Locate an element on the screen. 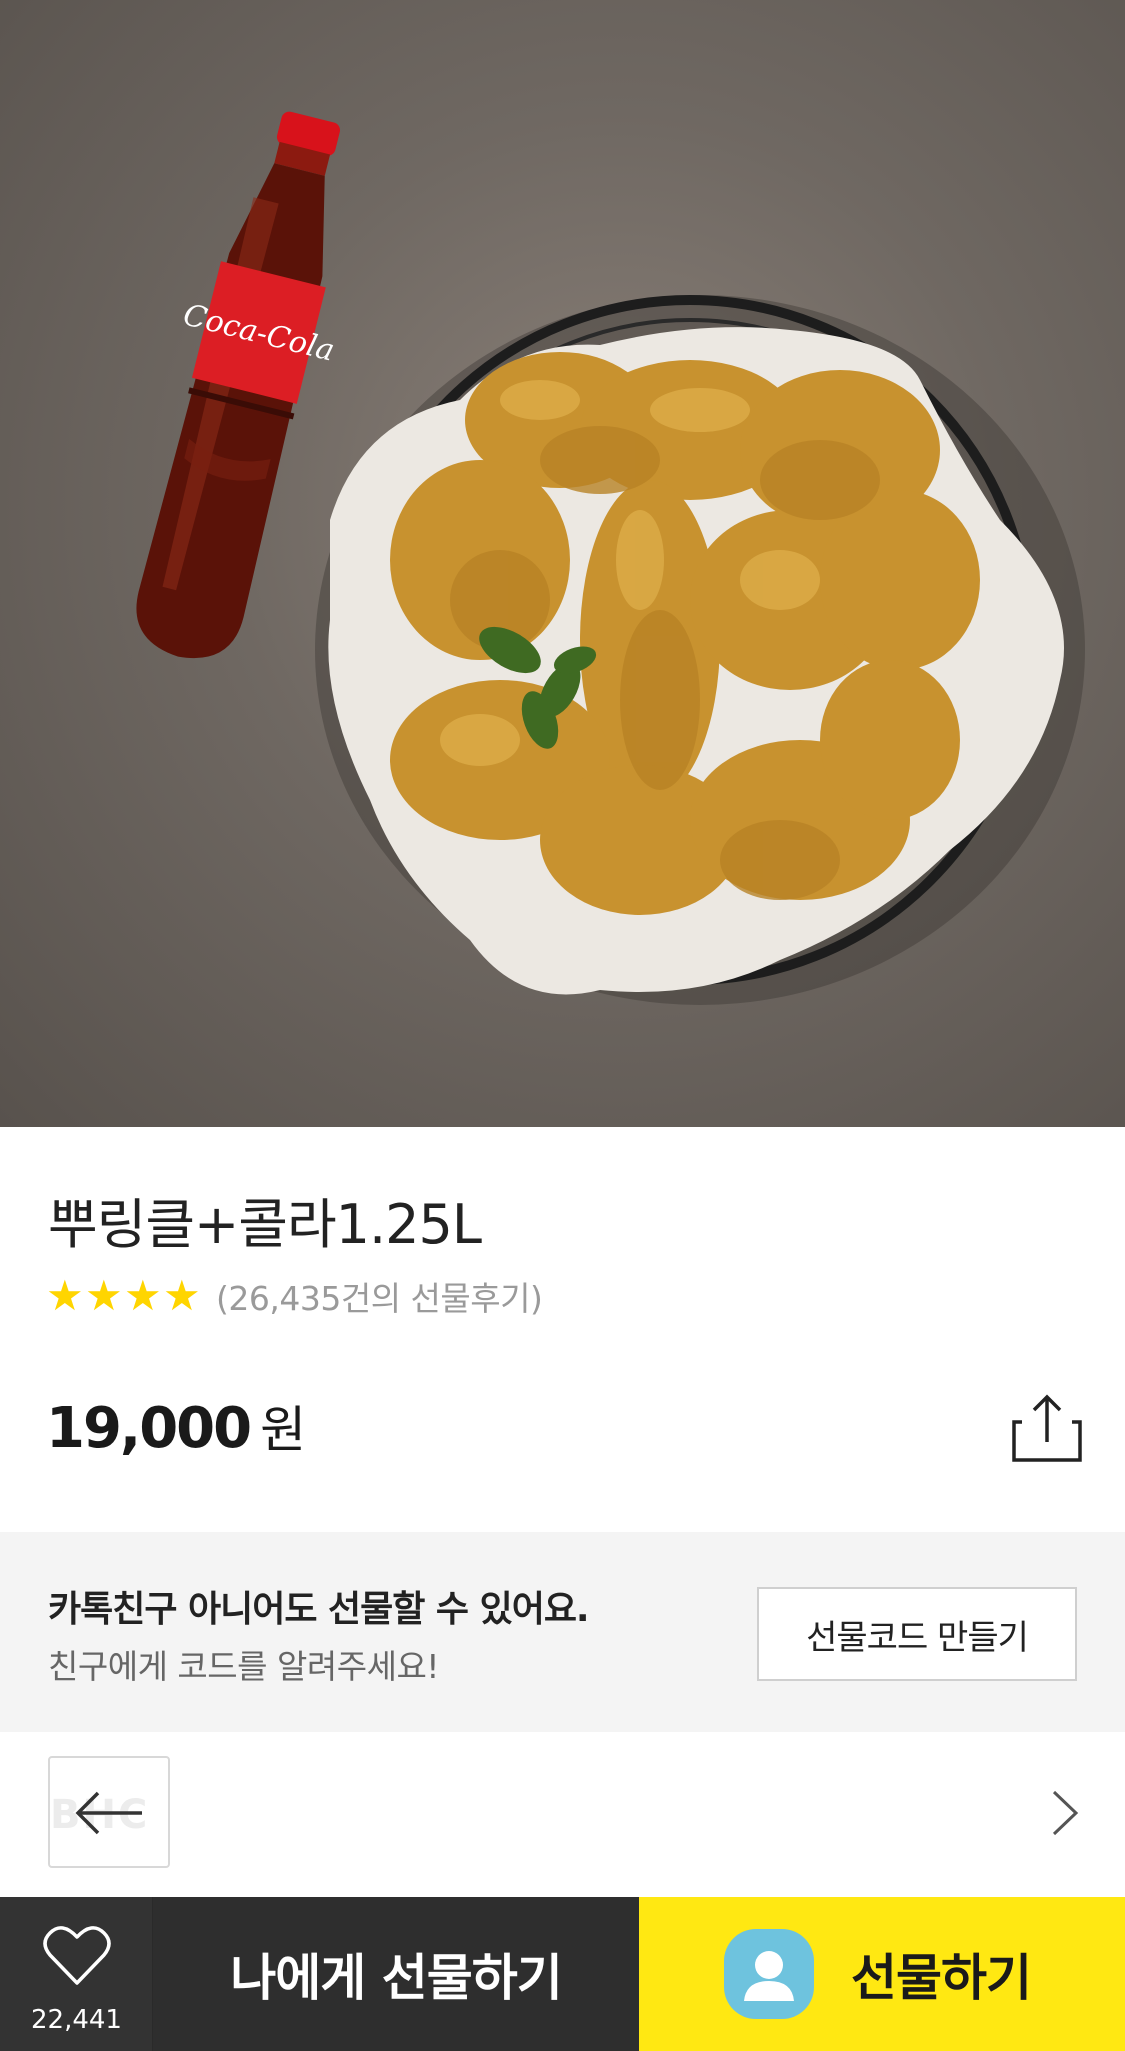 This screenshot has width=1125, height=2051. create-gift-code-button: 선물코드 만들기 is located at coordinates (917, 1634).